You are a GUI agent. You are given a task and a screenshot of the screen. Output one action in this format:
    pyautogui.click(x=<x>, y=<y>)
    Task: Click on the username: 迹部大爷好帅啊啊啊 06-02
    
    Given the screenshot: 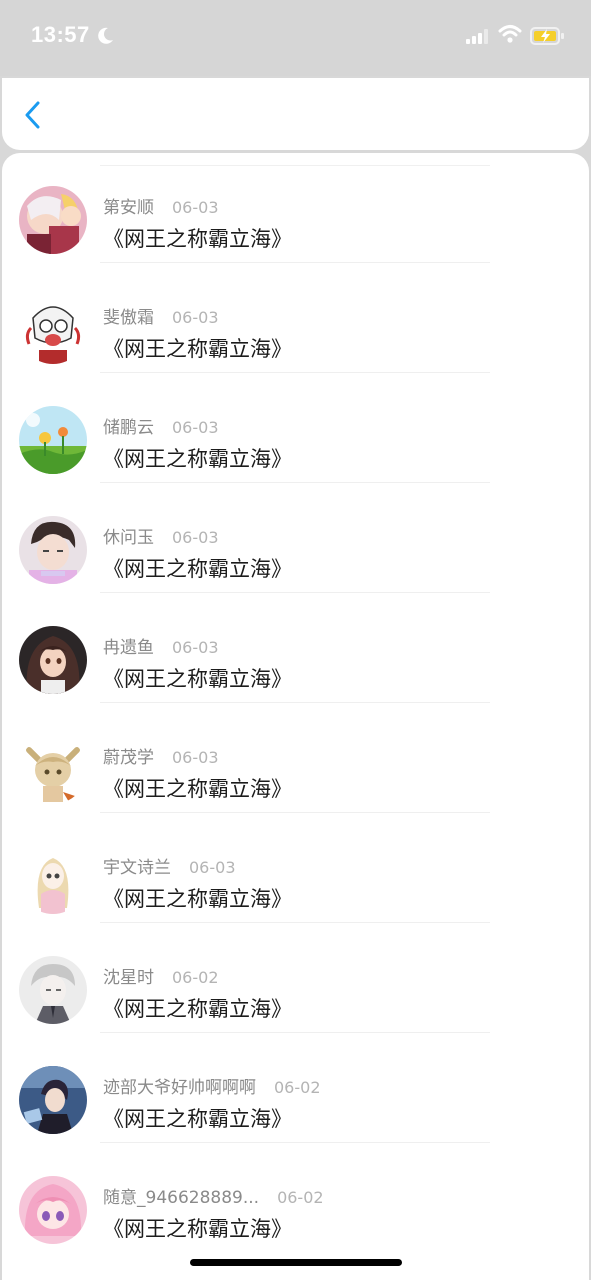 What is the action you would take?
    pyautogui.click(x=212, y=1085)
    